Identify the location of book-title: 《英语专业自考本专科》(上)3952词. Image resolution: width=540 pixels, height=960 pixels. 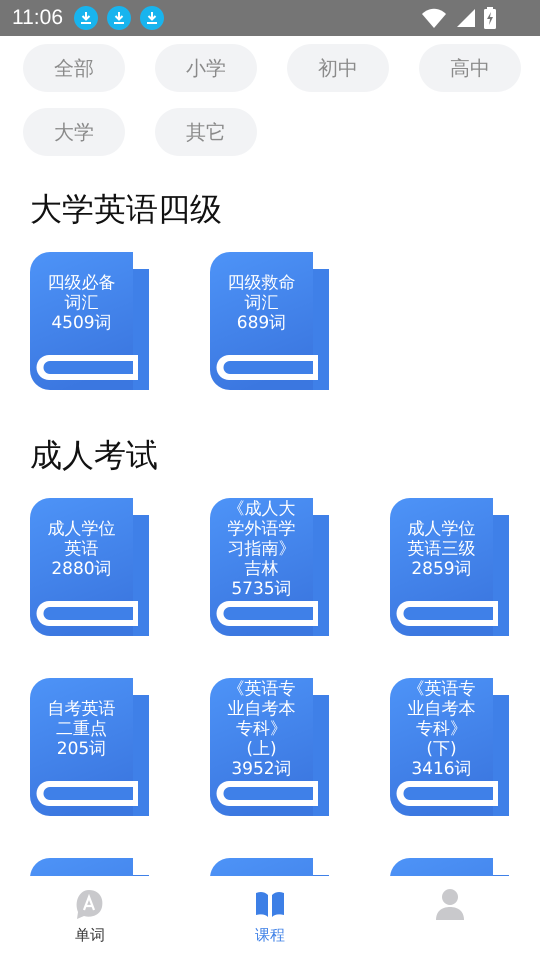
(261, 729).